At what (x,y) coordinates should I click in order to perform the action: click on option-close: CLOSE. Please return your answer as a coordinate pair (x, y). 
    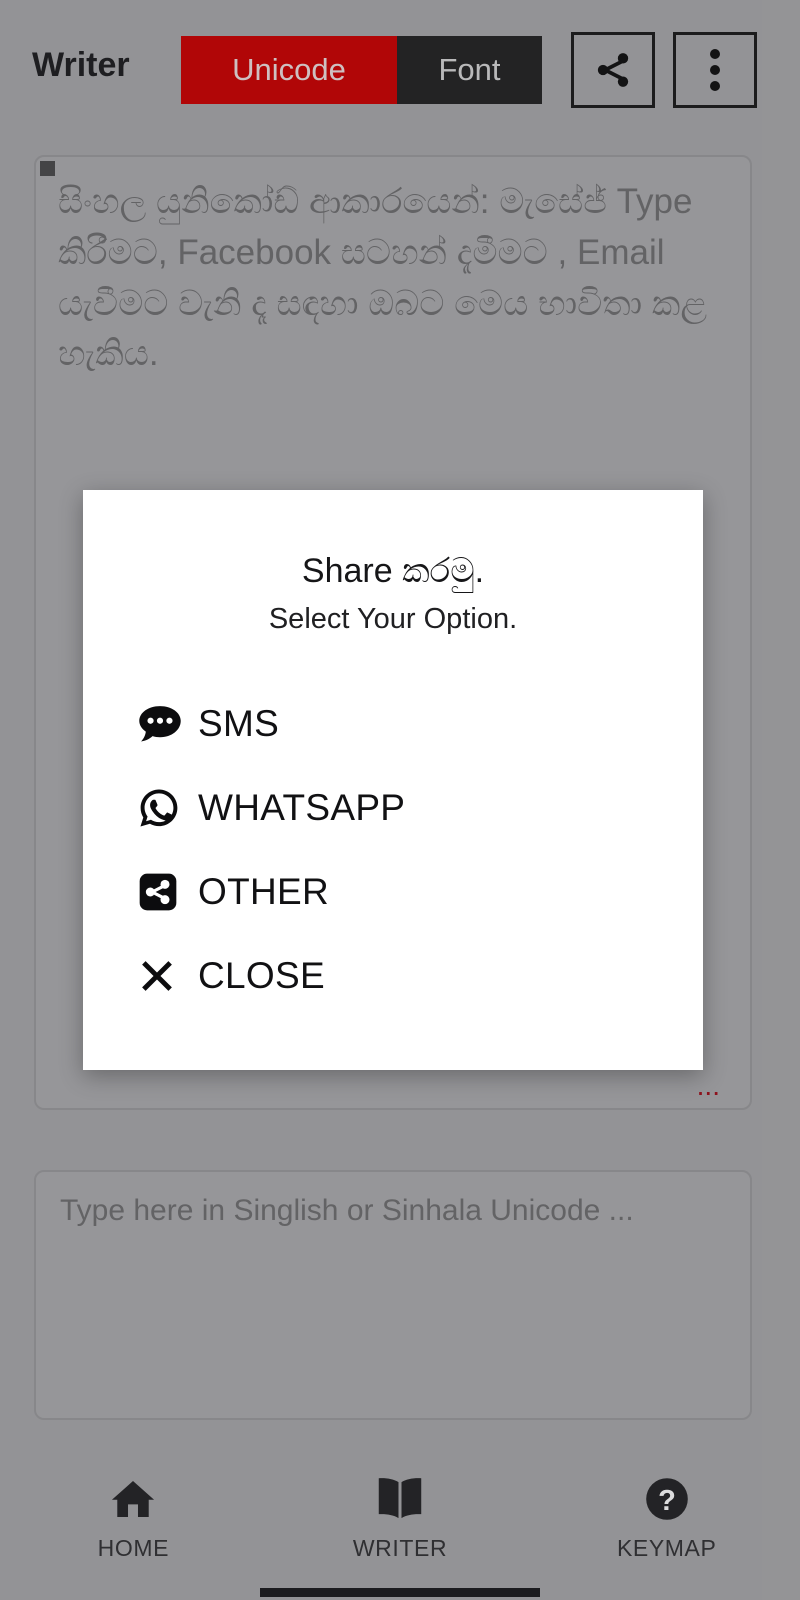
    Looking at the image, I should click on (420, 976).